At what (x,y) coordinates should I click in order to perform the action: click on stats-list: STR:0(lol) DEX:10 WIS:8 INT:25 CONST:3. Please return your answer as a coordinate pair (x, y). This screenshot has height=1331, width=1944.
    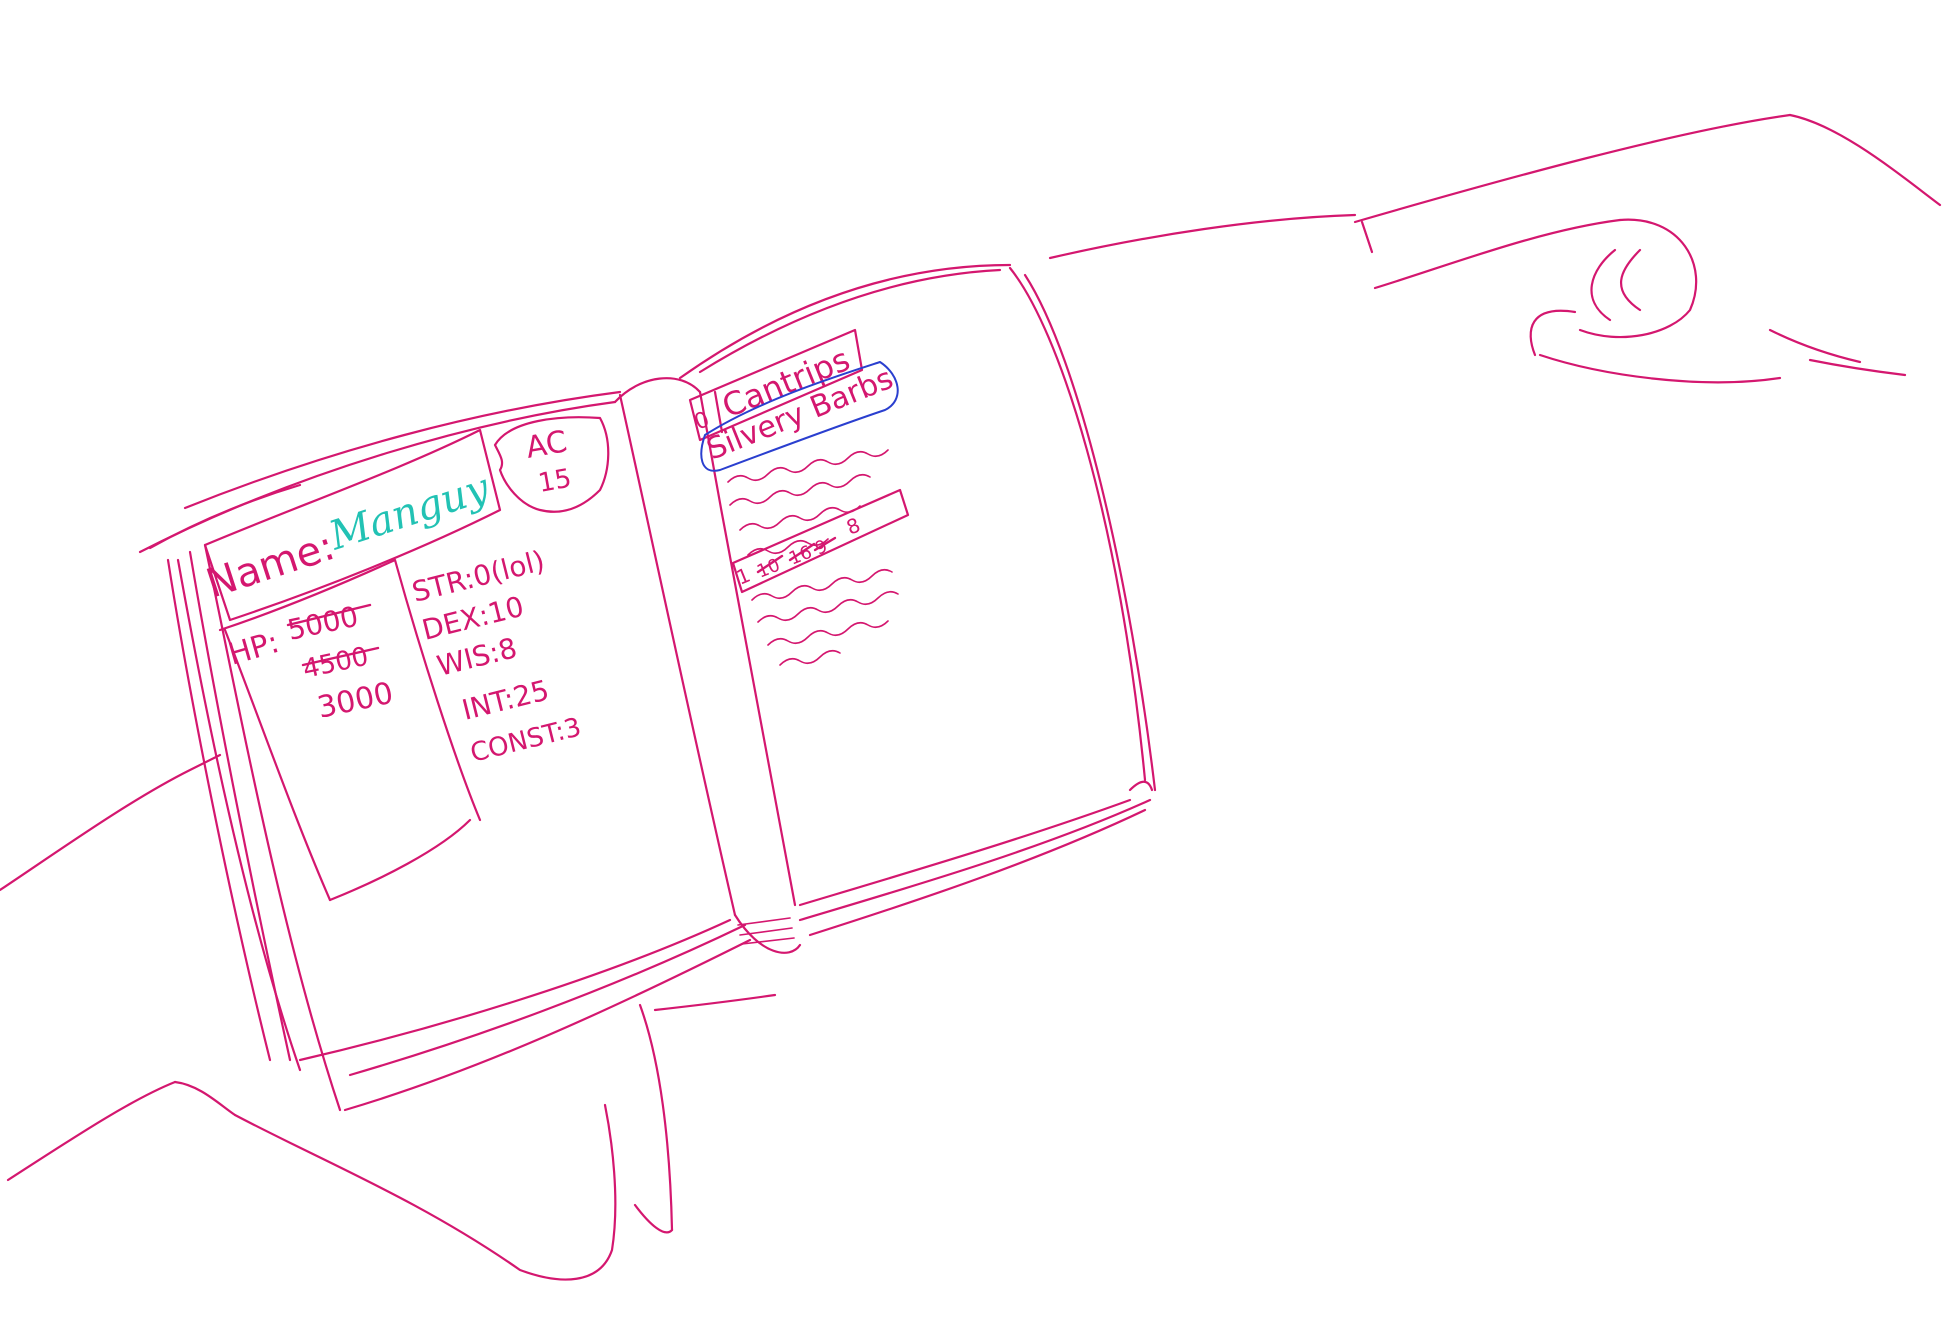
    Looking at the image, I should click on (497, 656).